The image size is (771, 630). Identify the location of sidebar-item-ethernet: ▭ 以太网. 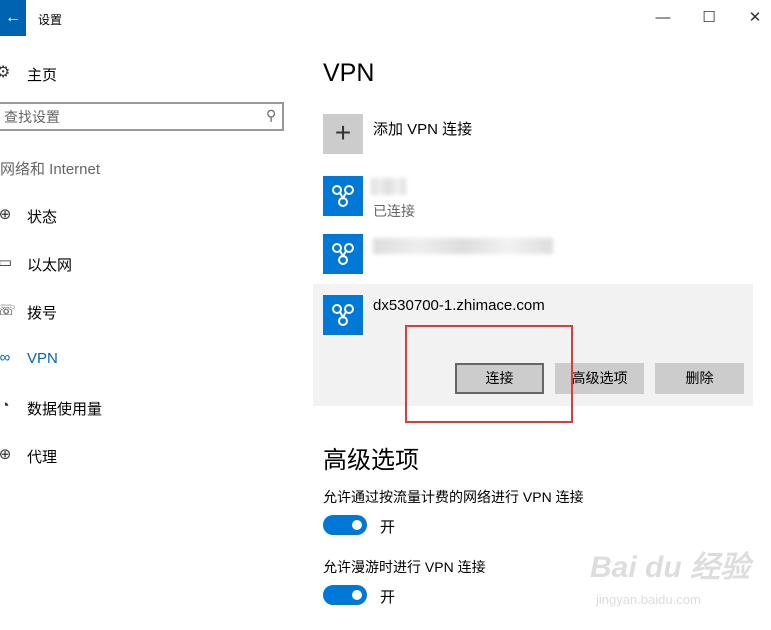
(145, 263).